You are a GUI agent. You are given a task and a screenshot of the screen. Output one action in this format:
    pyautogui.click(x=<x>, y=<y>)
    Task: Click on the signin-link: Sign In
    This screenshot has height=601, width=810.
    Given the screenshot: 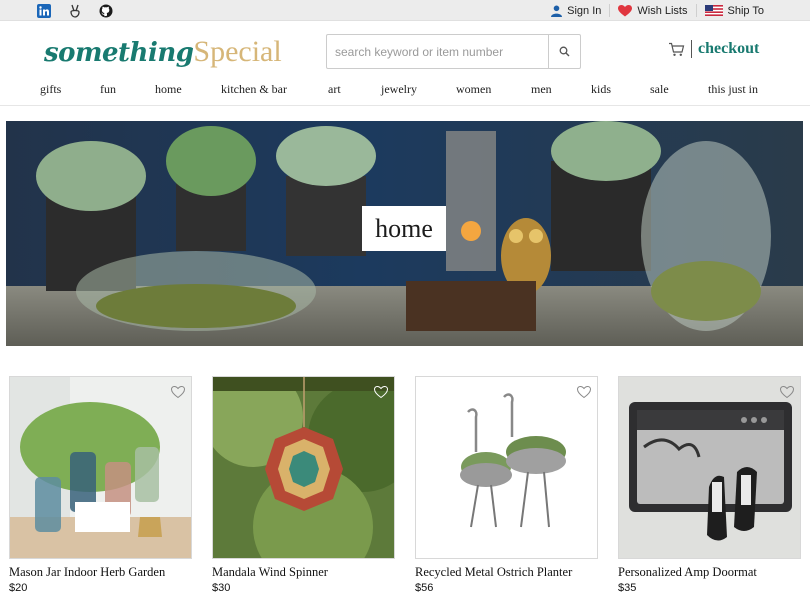 What is the action you would take?
    pyautogui.click(x=576, y=10)
    